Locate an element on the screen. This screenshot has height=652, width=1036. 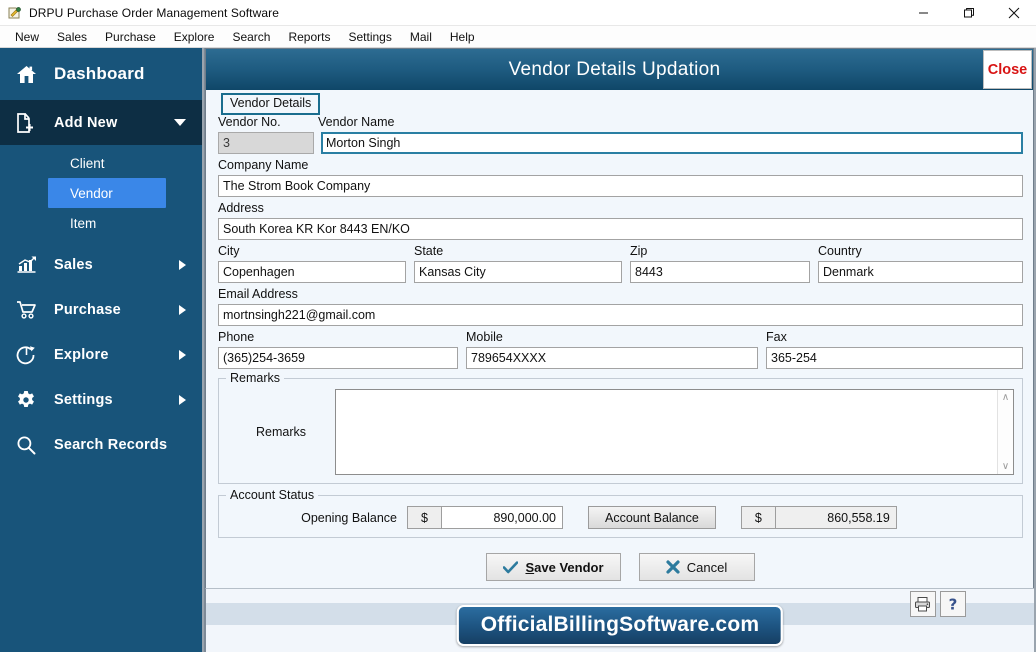
page-title: Vendor Details Updation is located at coordinates (614, 69).